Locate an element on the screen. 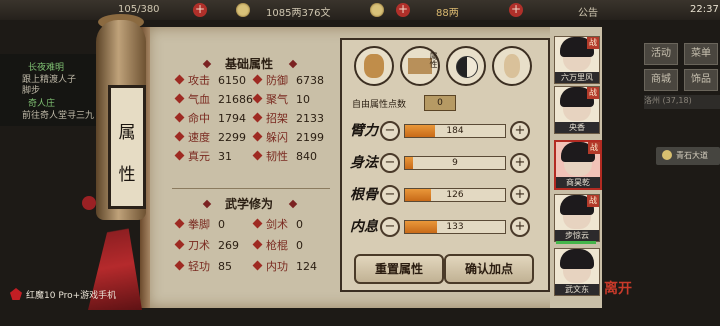 Image resolution: width=720 pixels, height=326 pixels. basic-attr-1: 防御 6738 is located at coordinates (288, 80).